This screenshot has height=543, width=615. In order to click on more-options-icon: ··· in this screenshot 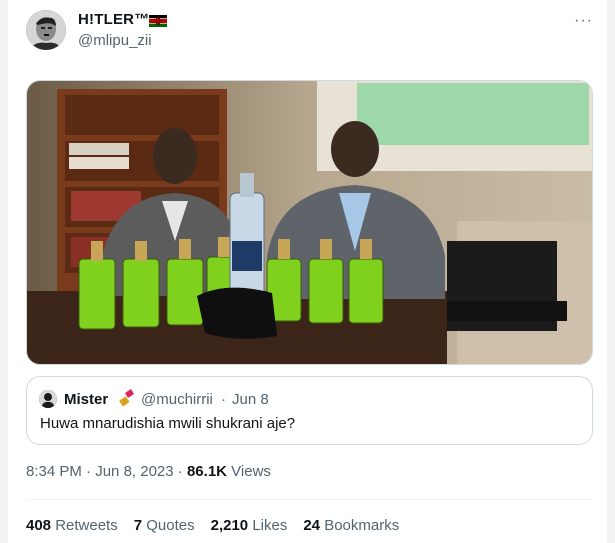, I will do `click(583, 21)`.